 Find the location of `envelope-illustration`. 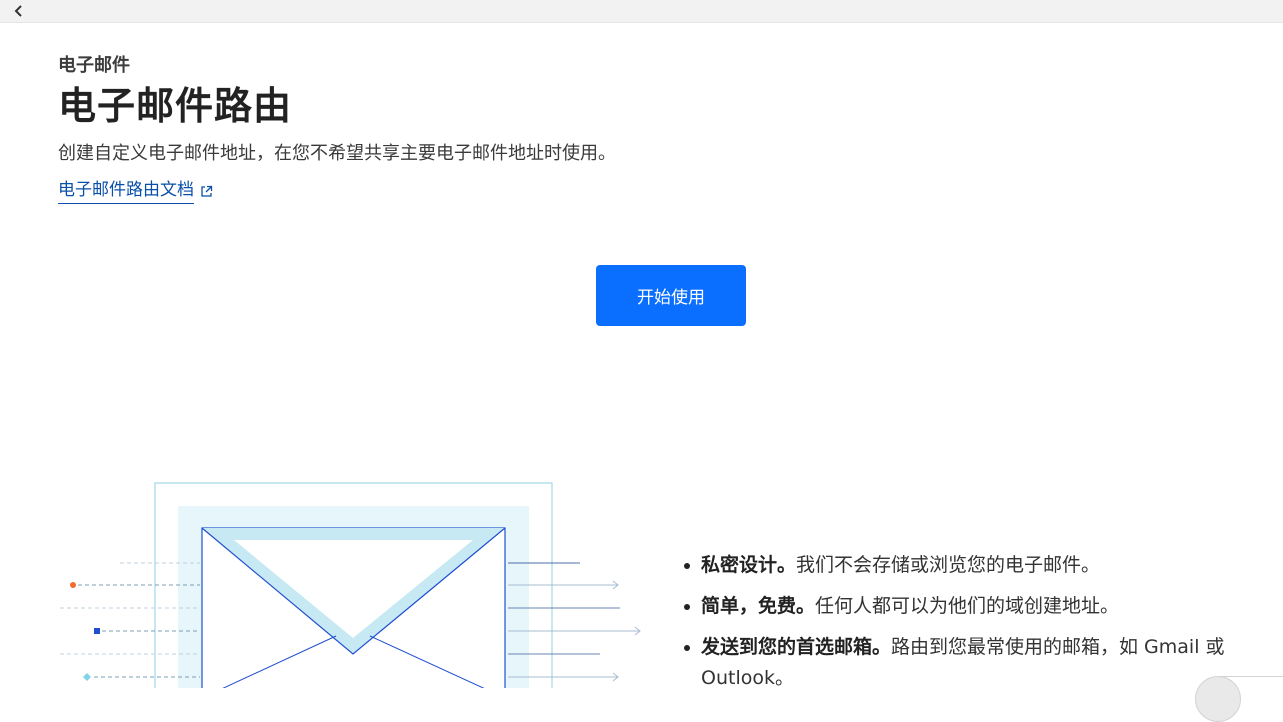

envelope-illustration is located at coordinates (350, 585).